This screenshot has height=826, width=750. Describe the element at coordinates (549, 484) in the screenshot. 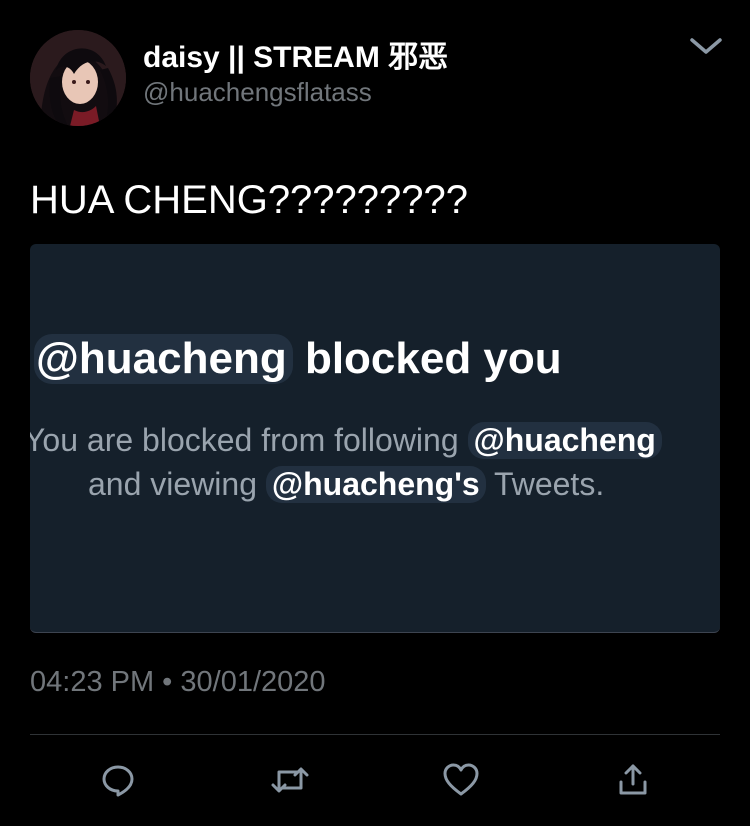

I see `media-line2-suffix: Tweets.` at that location.